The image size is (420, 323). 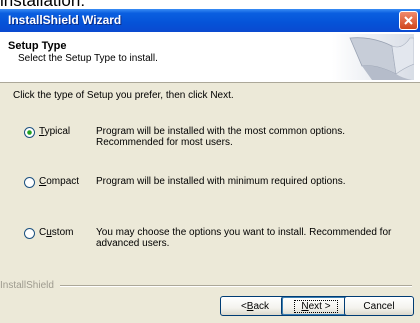 What do you see at coordinates (255, 306) in the screenshot?
I see `back-button: < Back` at bounding box center [255, 306].